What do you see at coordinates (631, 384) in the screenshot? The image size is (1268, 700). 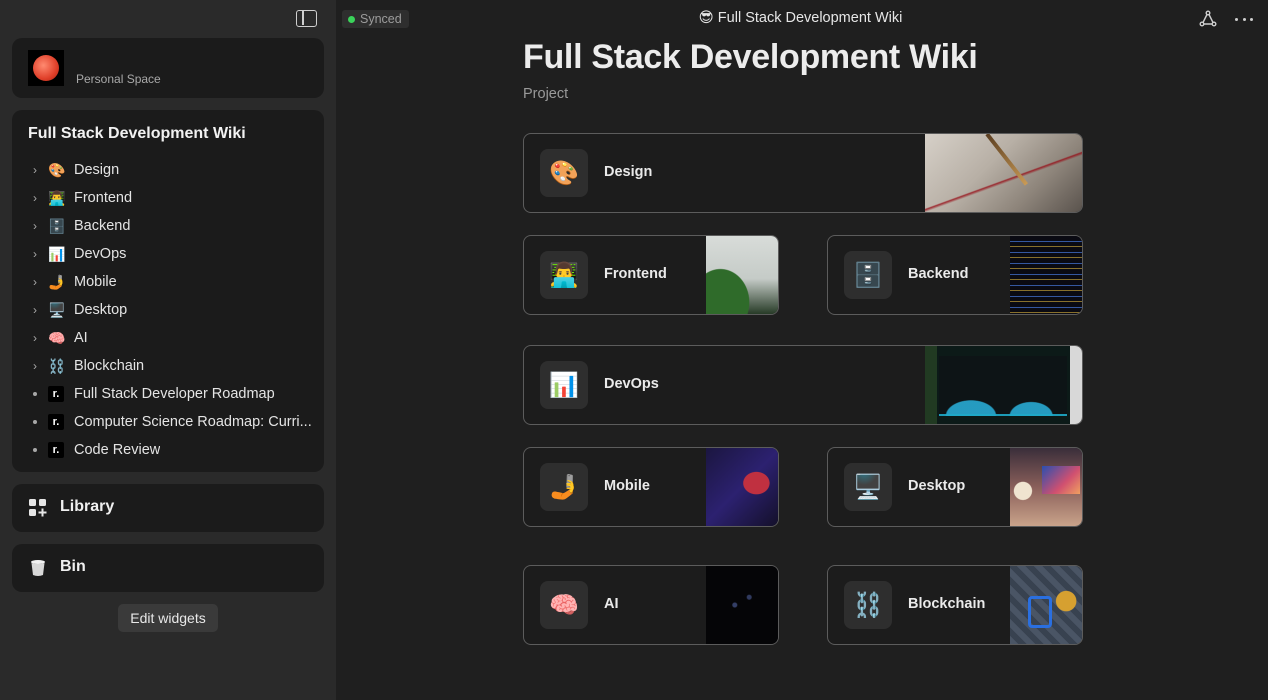 I see `tile-label: DevOps` at bounding box center [631, 384].